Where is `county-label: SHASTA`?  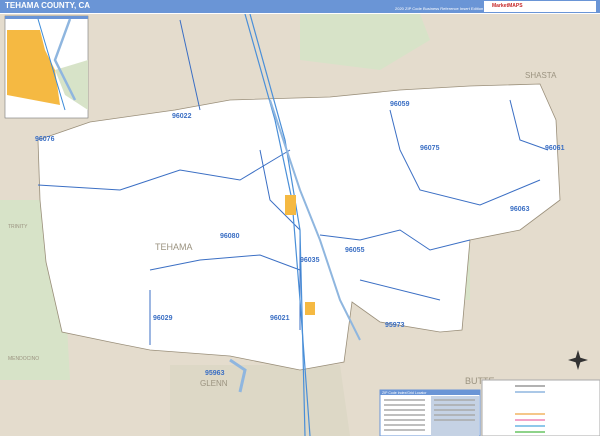
county-label: SHASTA is located at coordinates (541, 75).